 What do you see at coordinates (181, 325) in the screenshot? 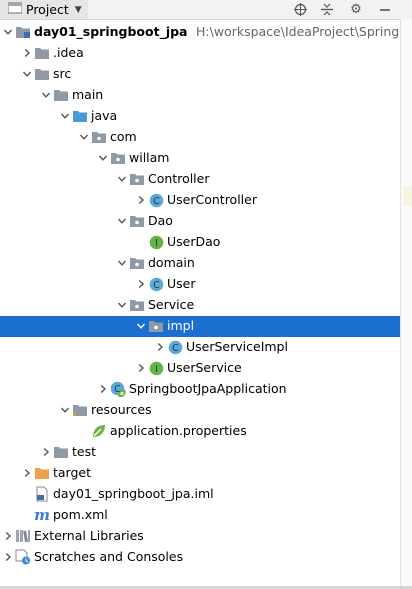
I see `tree-node-label: impl` at bounding box center [181, 325].